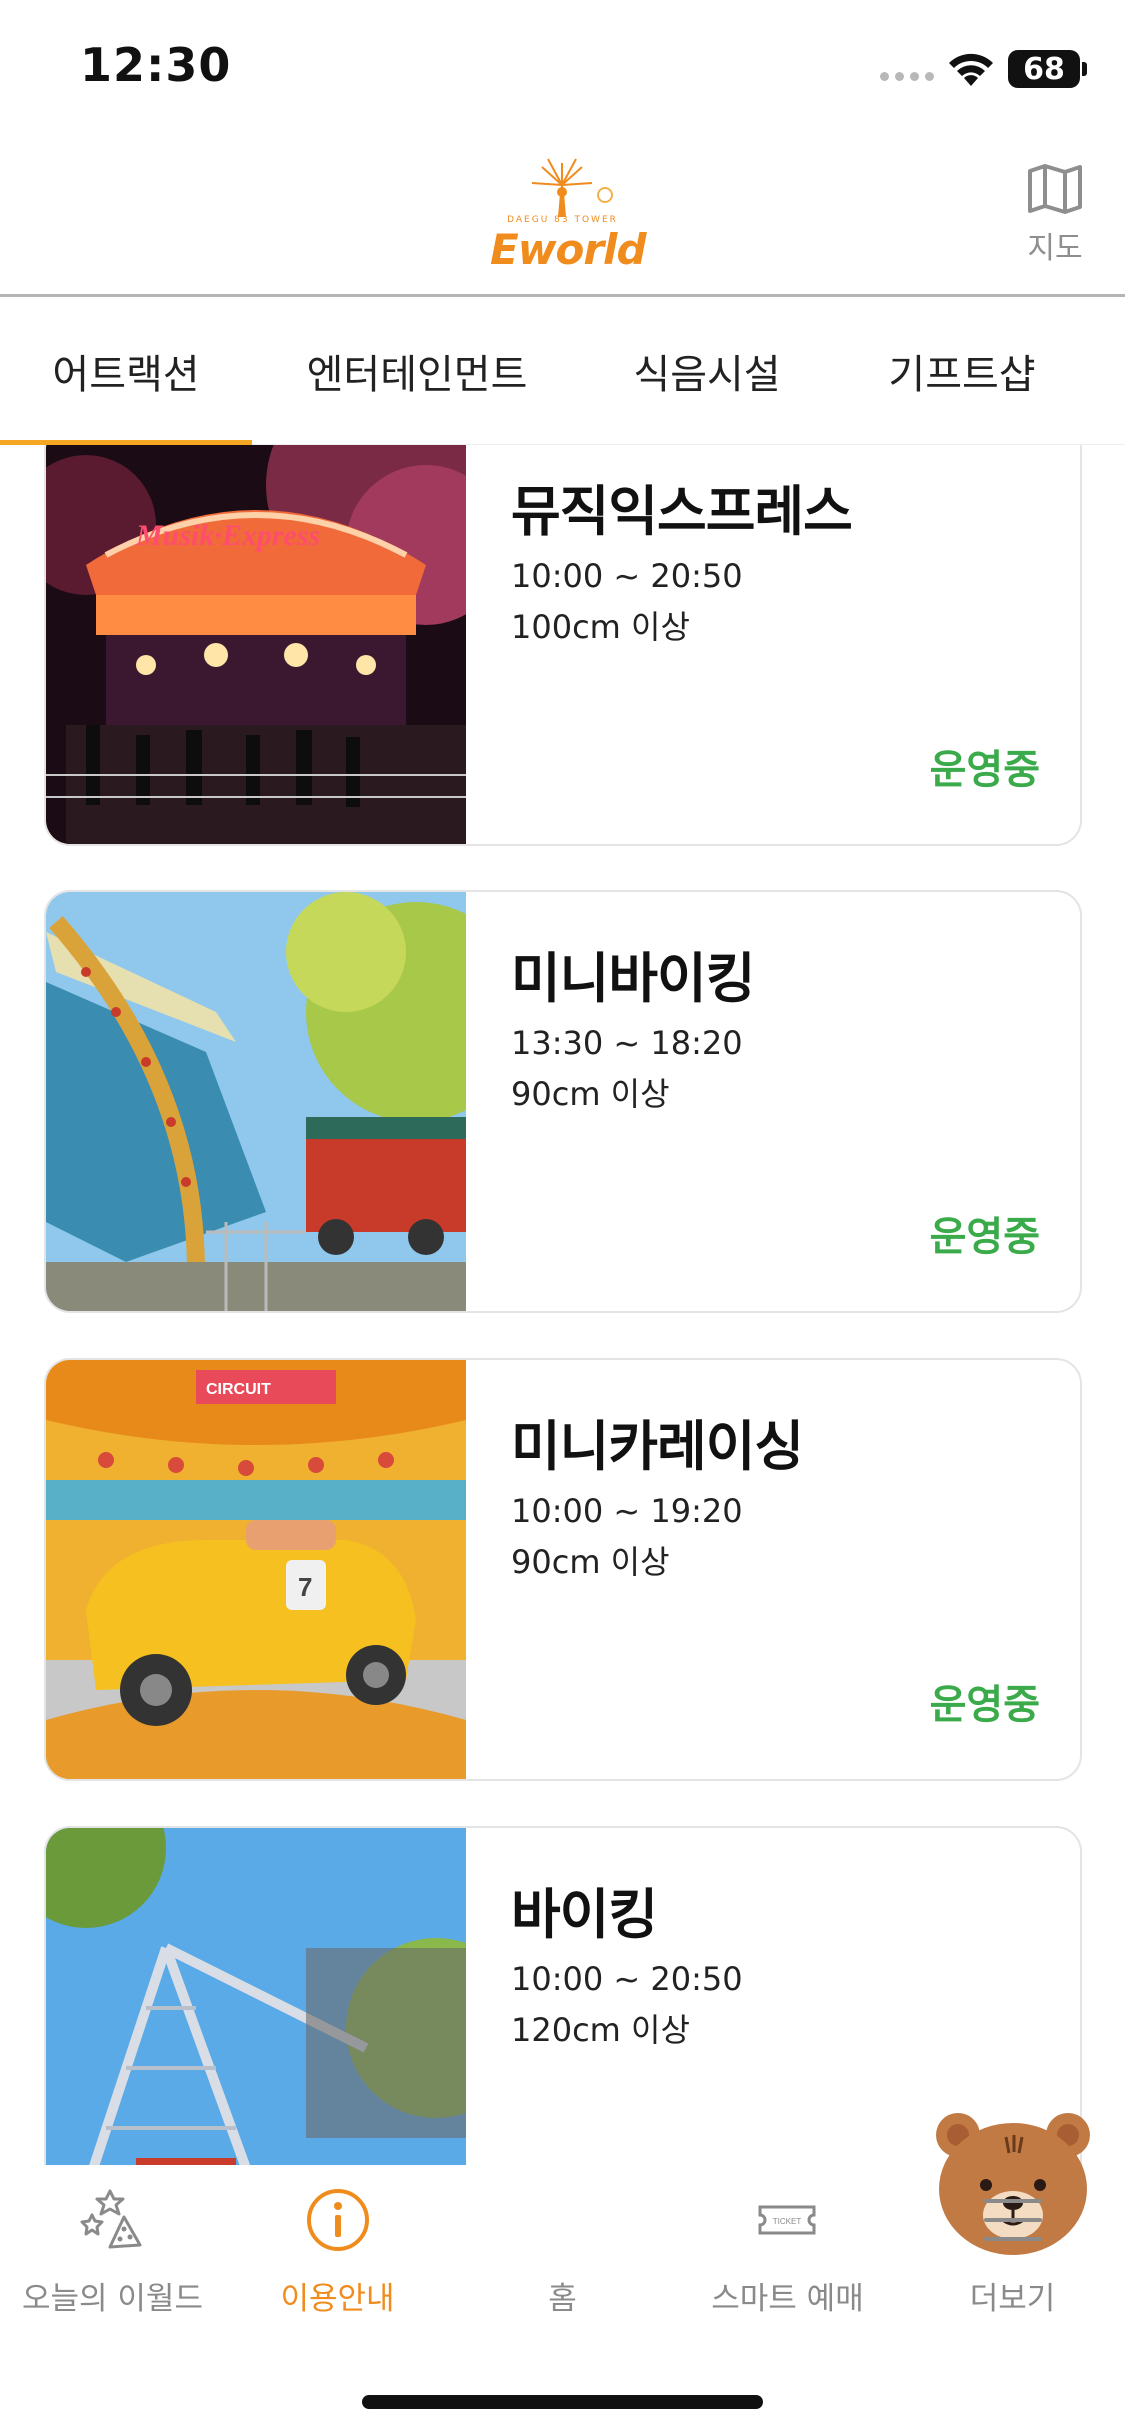 Image resolution: width=1125 pixels, height=2436 pixels. I want to click on cellular-signal-icon, so click(907, 76).